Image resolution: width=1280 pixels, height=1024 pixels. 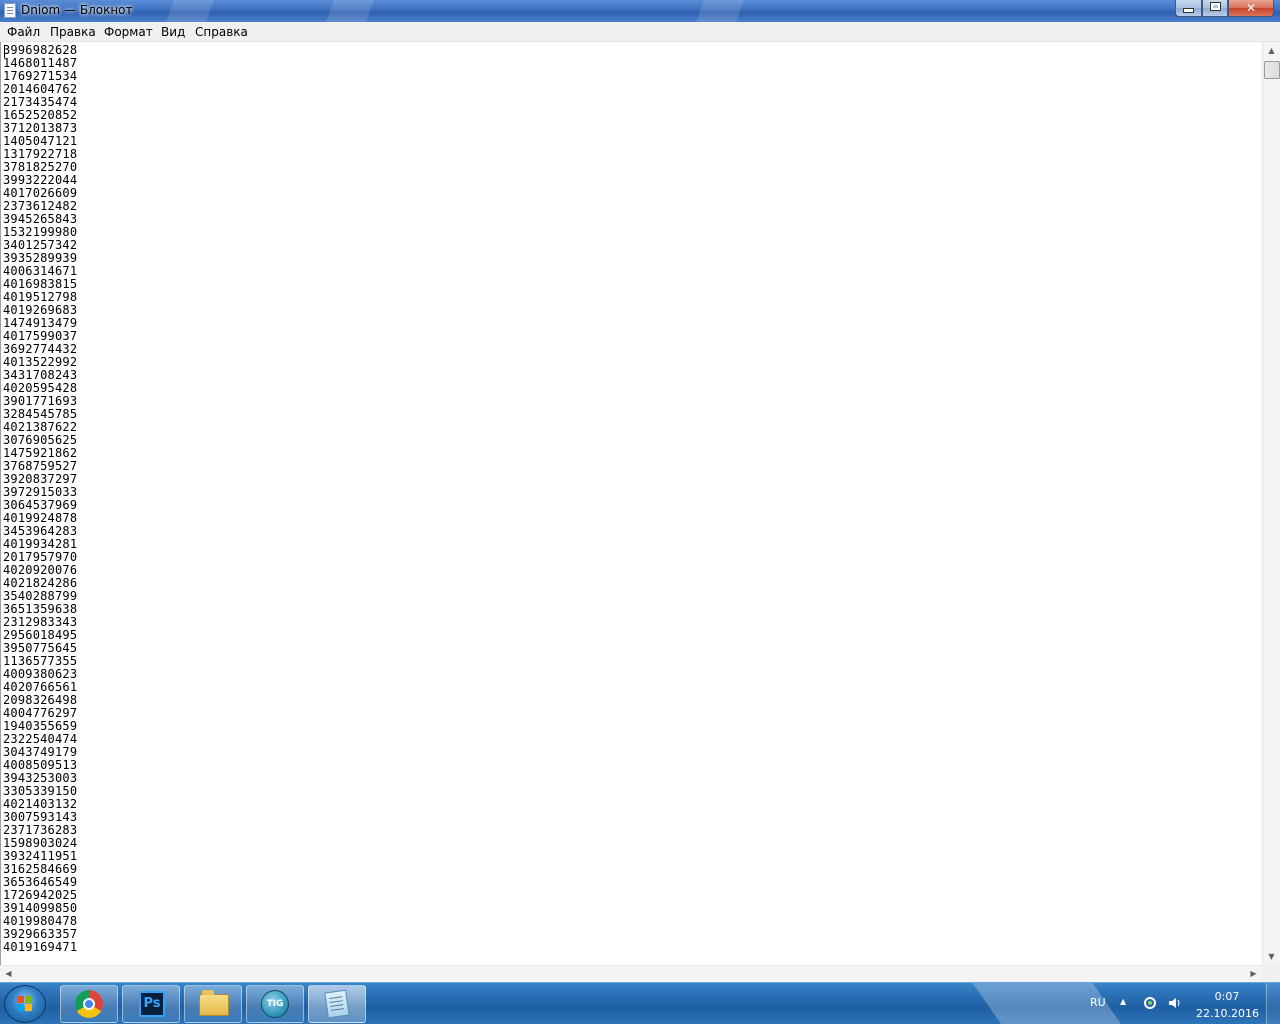 I want to click on window-title: Dniom — Блокнот, so click(x=77, y=10).